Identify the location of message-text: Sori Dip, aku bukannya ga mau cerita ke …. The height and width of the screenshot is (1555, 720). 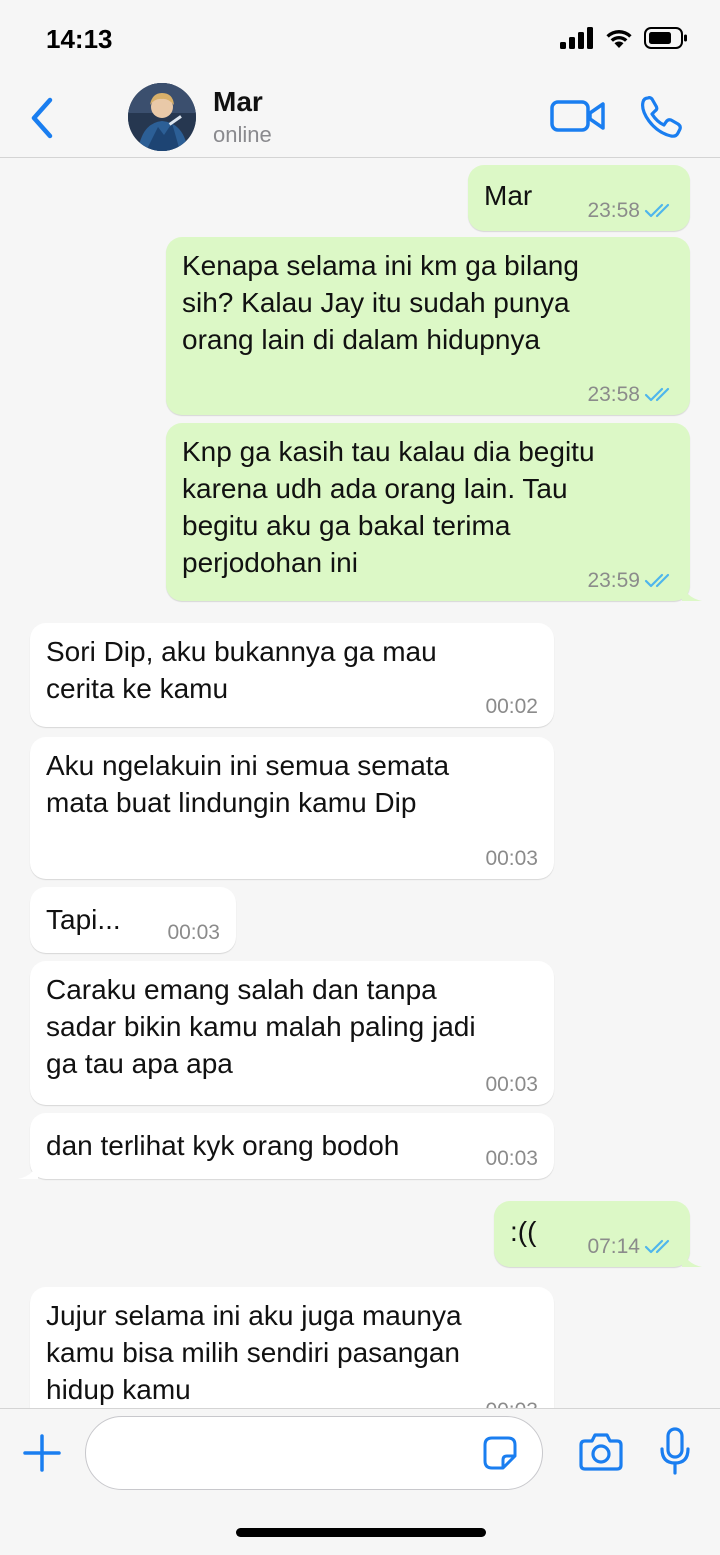
(241, 670).